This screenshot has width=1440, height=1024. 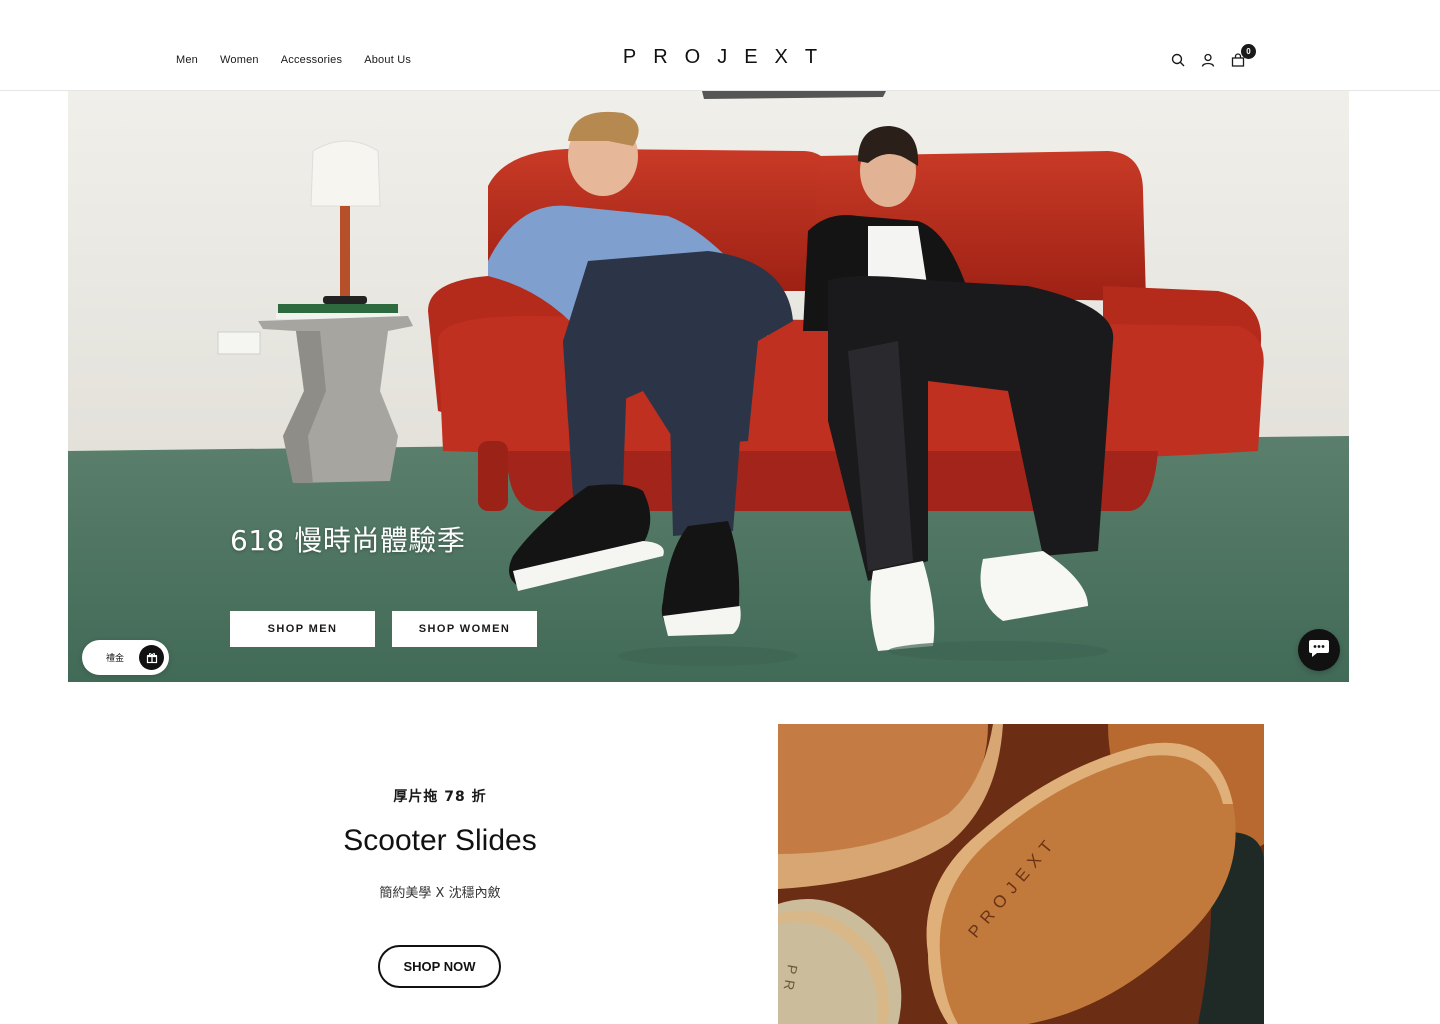 What do you see at coordinates (440, 893) in the screenshot?
I see `promo-subtitle: 簡約美學 X 沈穩內斂` at bounding box center [440, 893].